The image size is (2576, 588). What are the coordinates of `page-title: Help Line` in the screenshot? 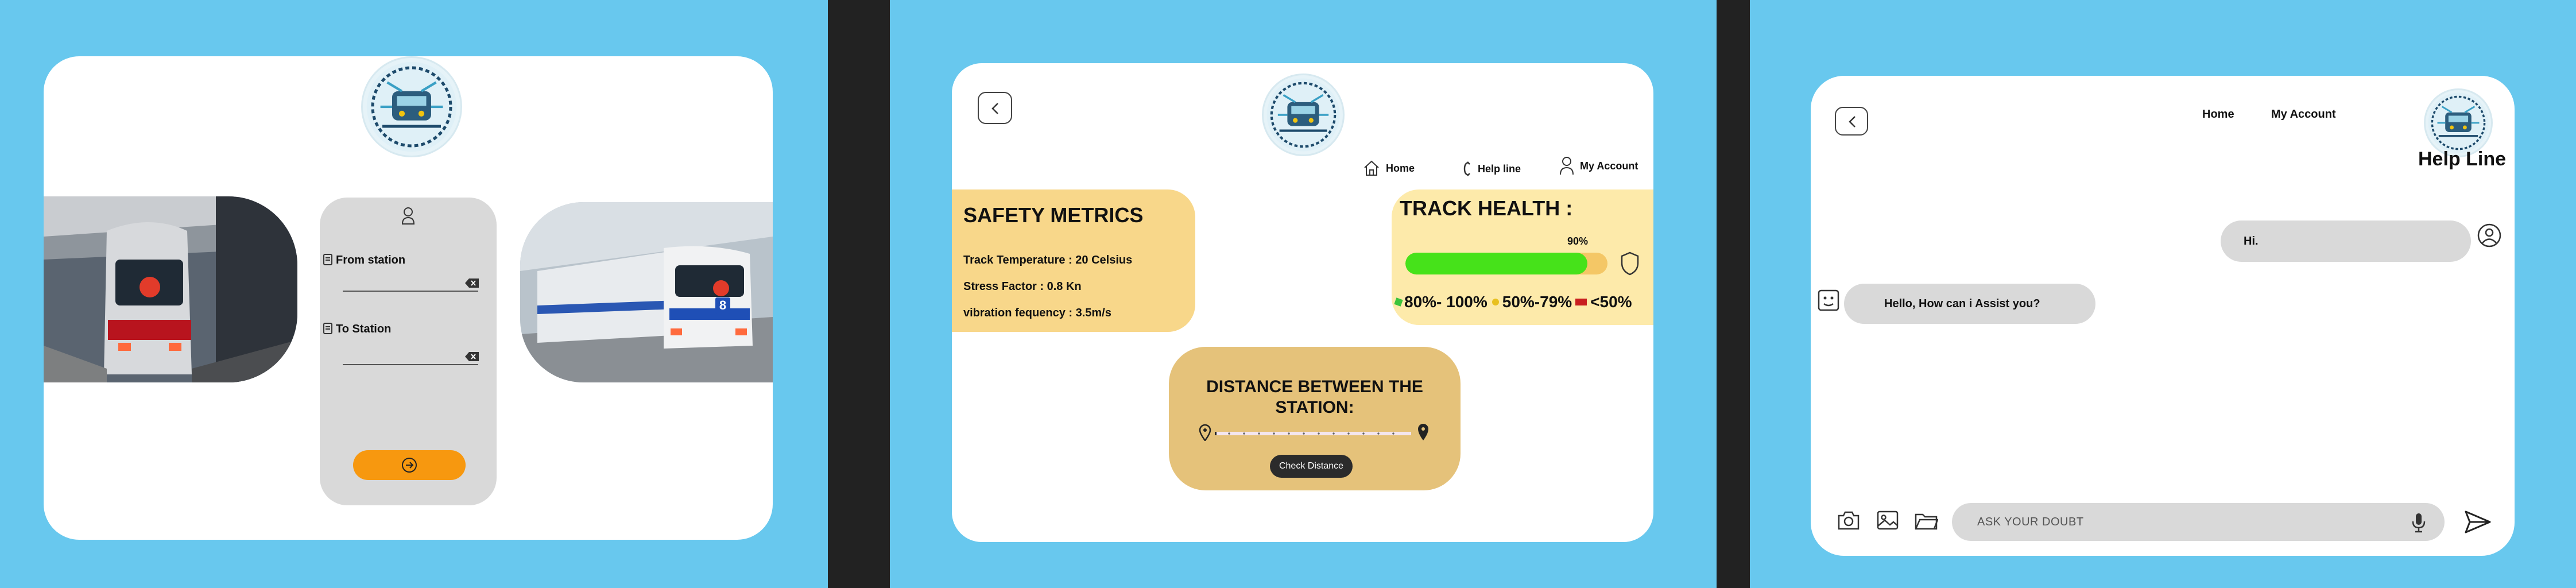 It's located at (2462, 159).